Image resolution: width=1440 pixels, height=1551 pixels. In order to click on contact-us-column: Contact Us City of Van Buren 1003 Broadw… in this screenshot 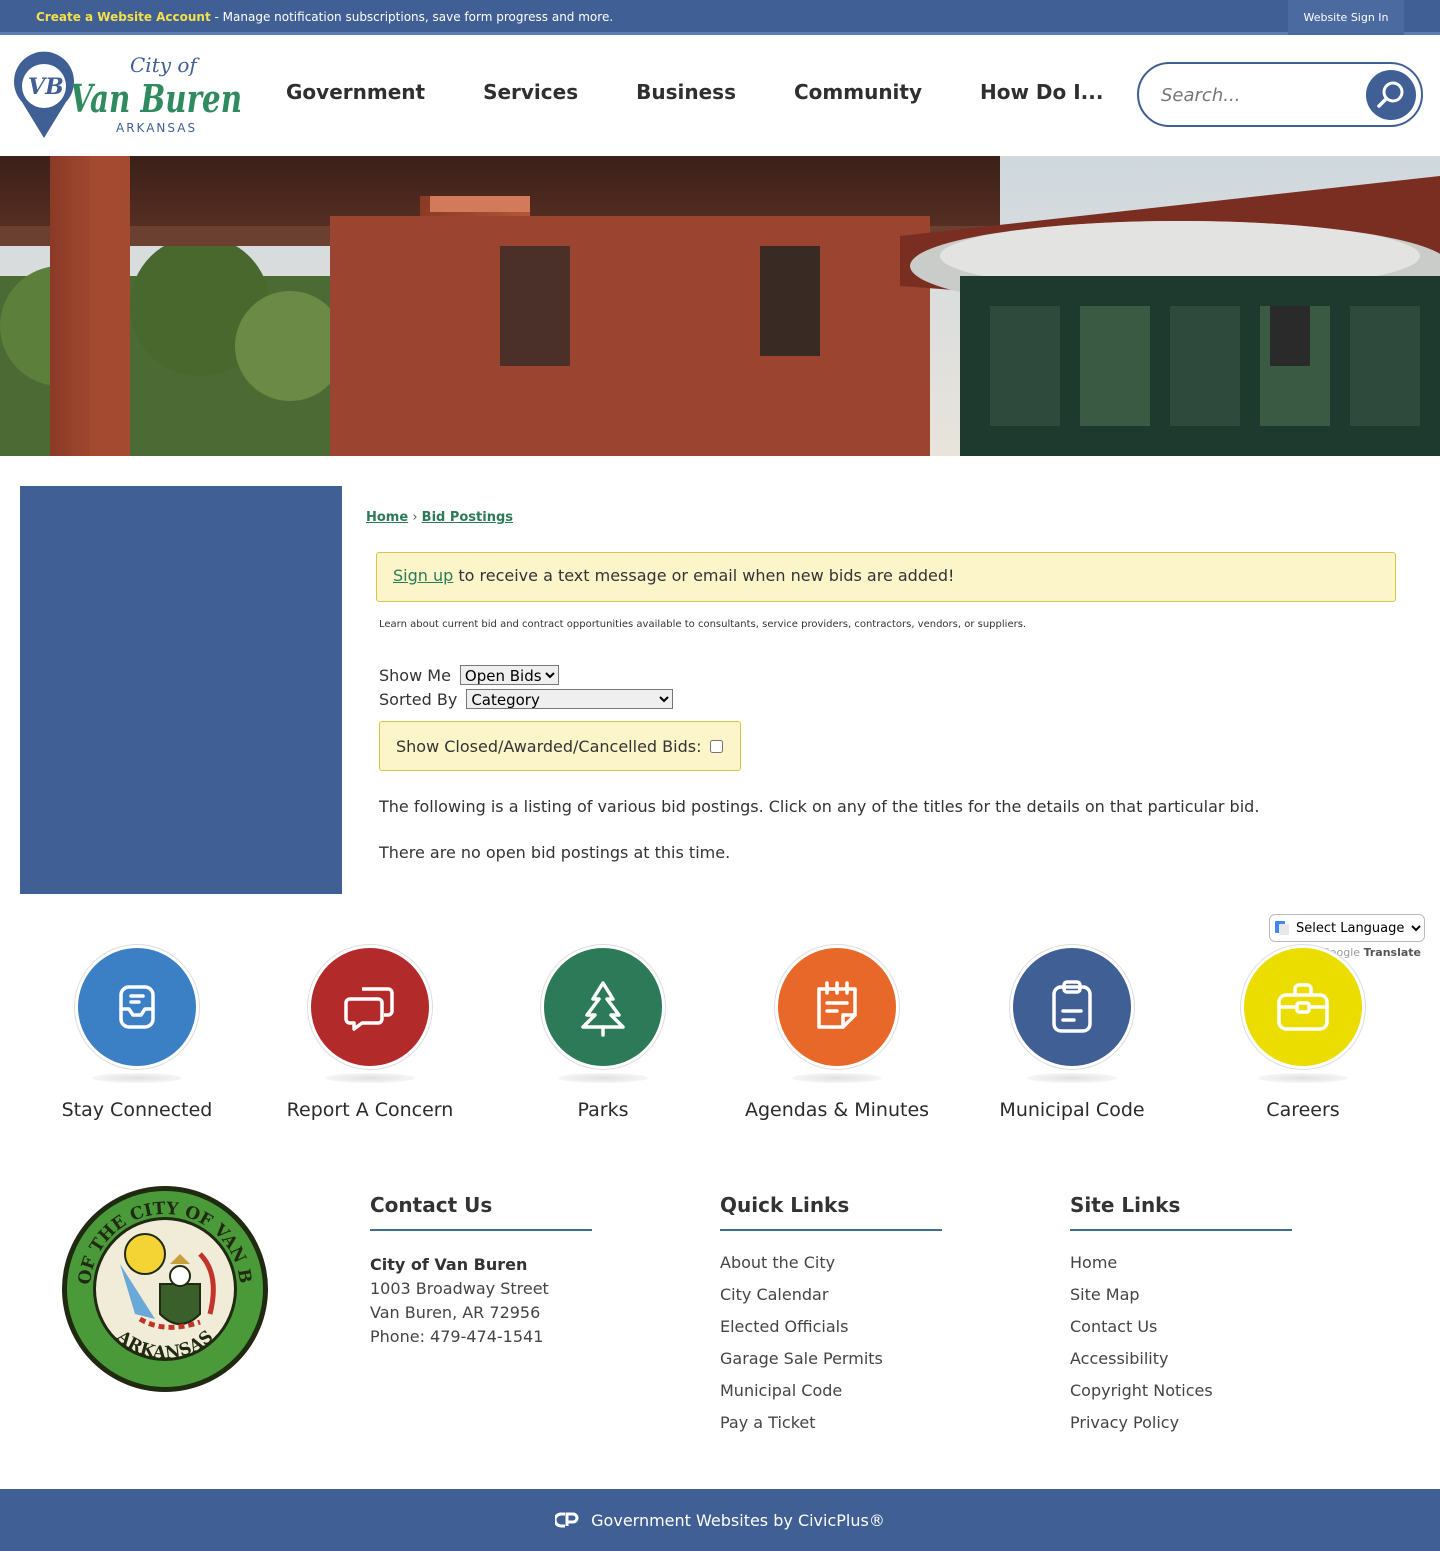, I will do `click(481, 1271)`.